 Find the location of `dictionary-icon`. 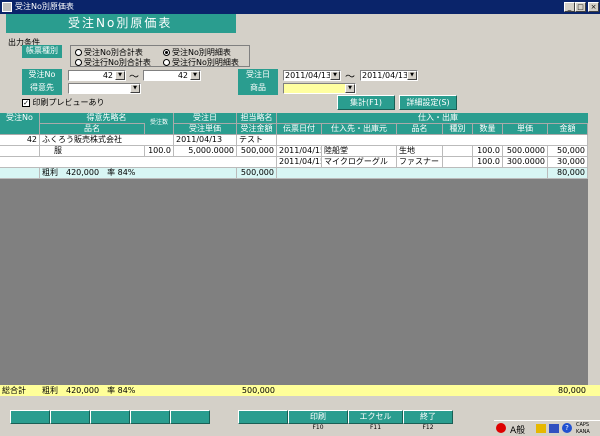

dictionary-icon is located at coordinates (541, 428).